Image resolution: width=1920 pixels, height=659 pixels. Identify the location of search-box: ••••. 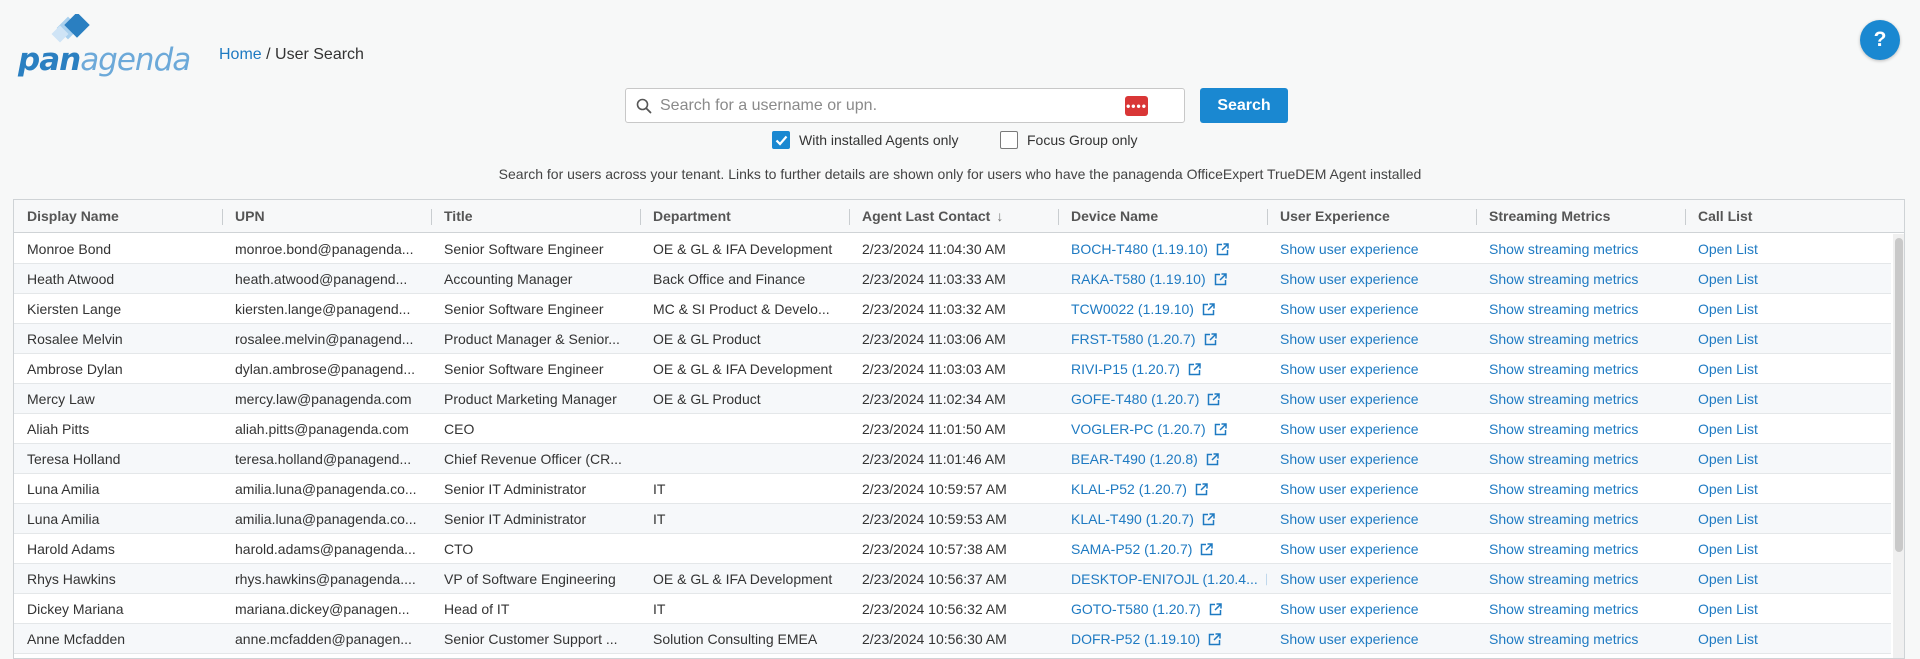
(905, 105).